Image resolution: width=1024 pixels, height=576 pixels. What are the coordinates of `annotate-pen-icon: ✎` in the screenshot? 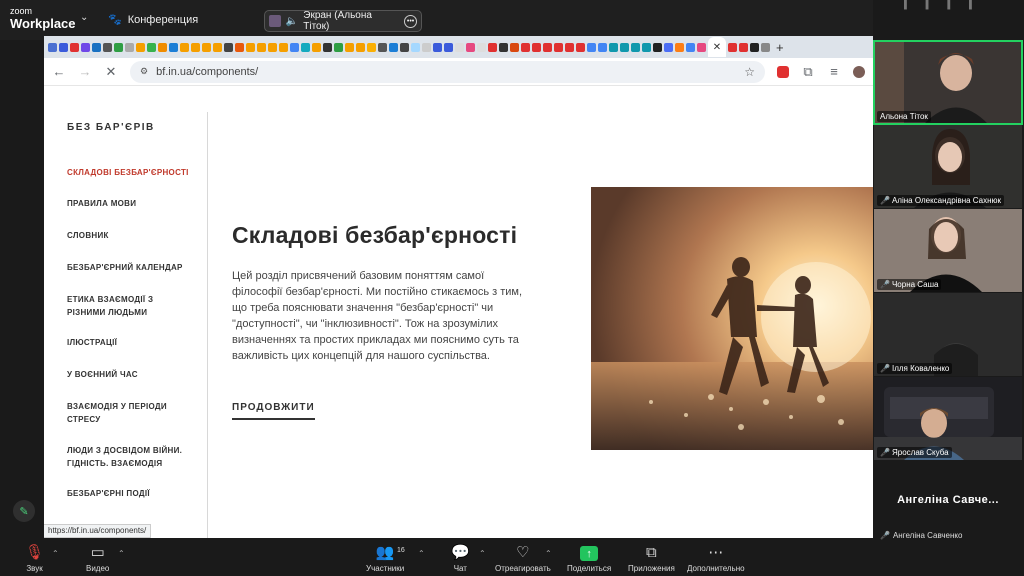 It's located at (24, 511).